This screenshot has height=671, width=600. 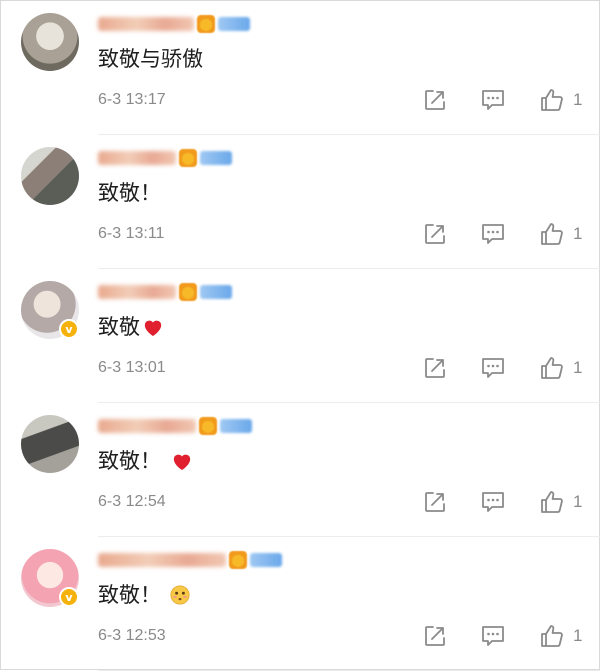 I want to click on comment-text: 致敬, so click(x=131, y=327).